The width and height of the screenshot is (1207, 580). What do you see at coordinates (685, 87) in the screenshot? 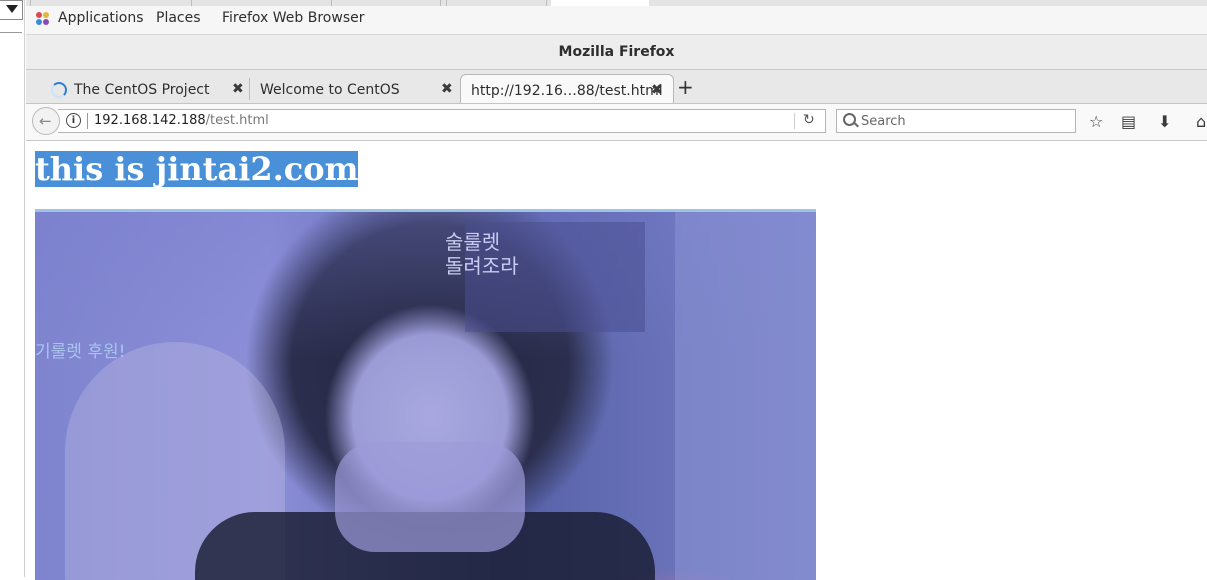
I see `new-tab-button: +` at bounding box center [685, 87].